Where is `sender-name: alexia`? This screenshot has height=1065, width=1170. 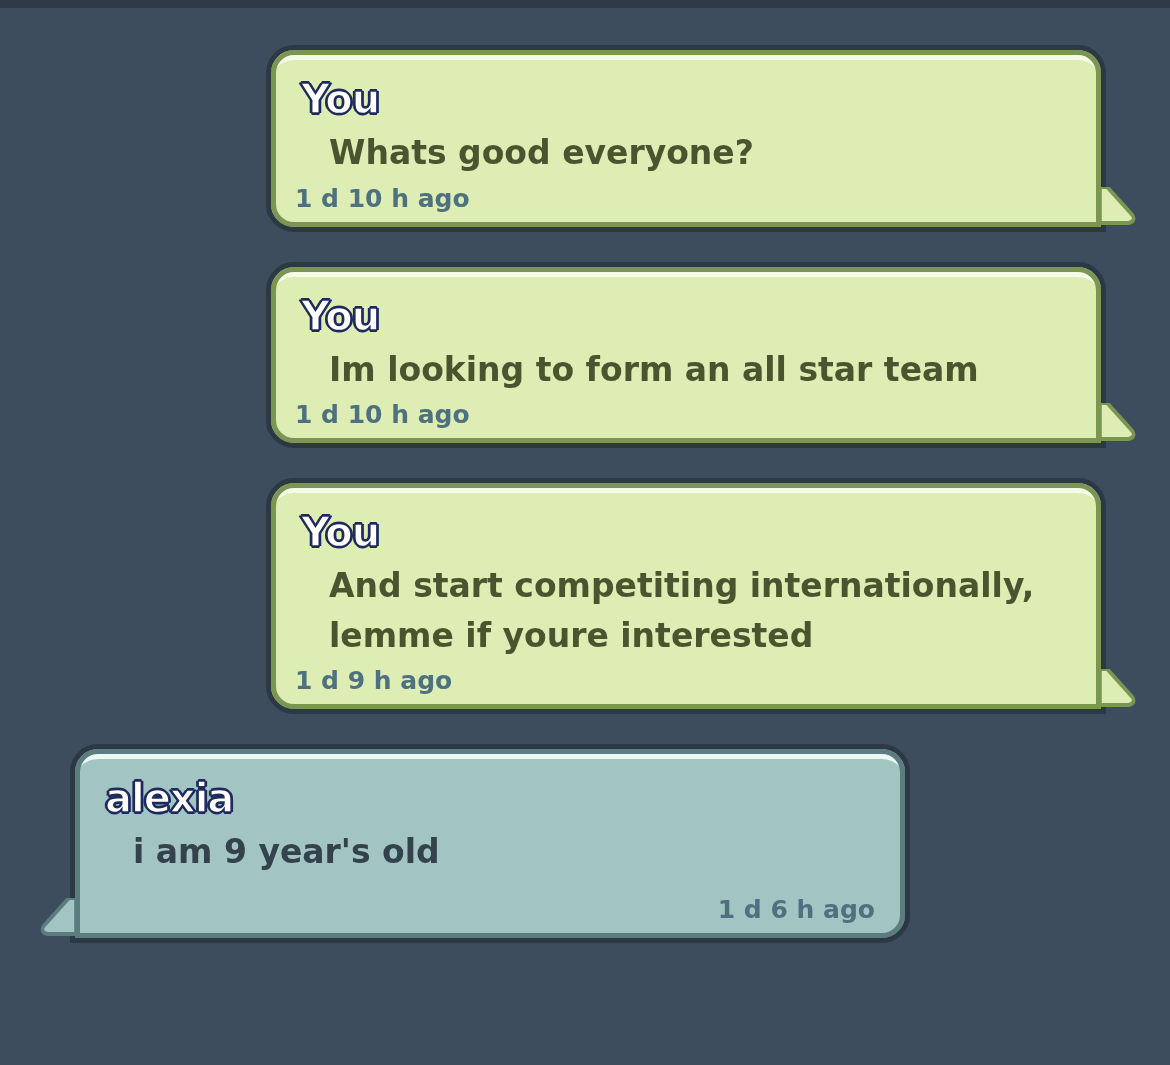
sender-name: alexia is located at coordinates (169, 798).